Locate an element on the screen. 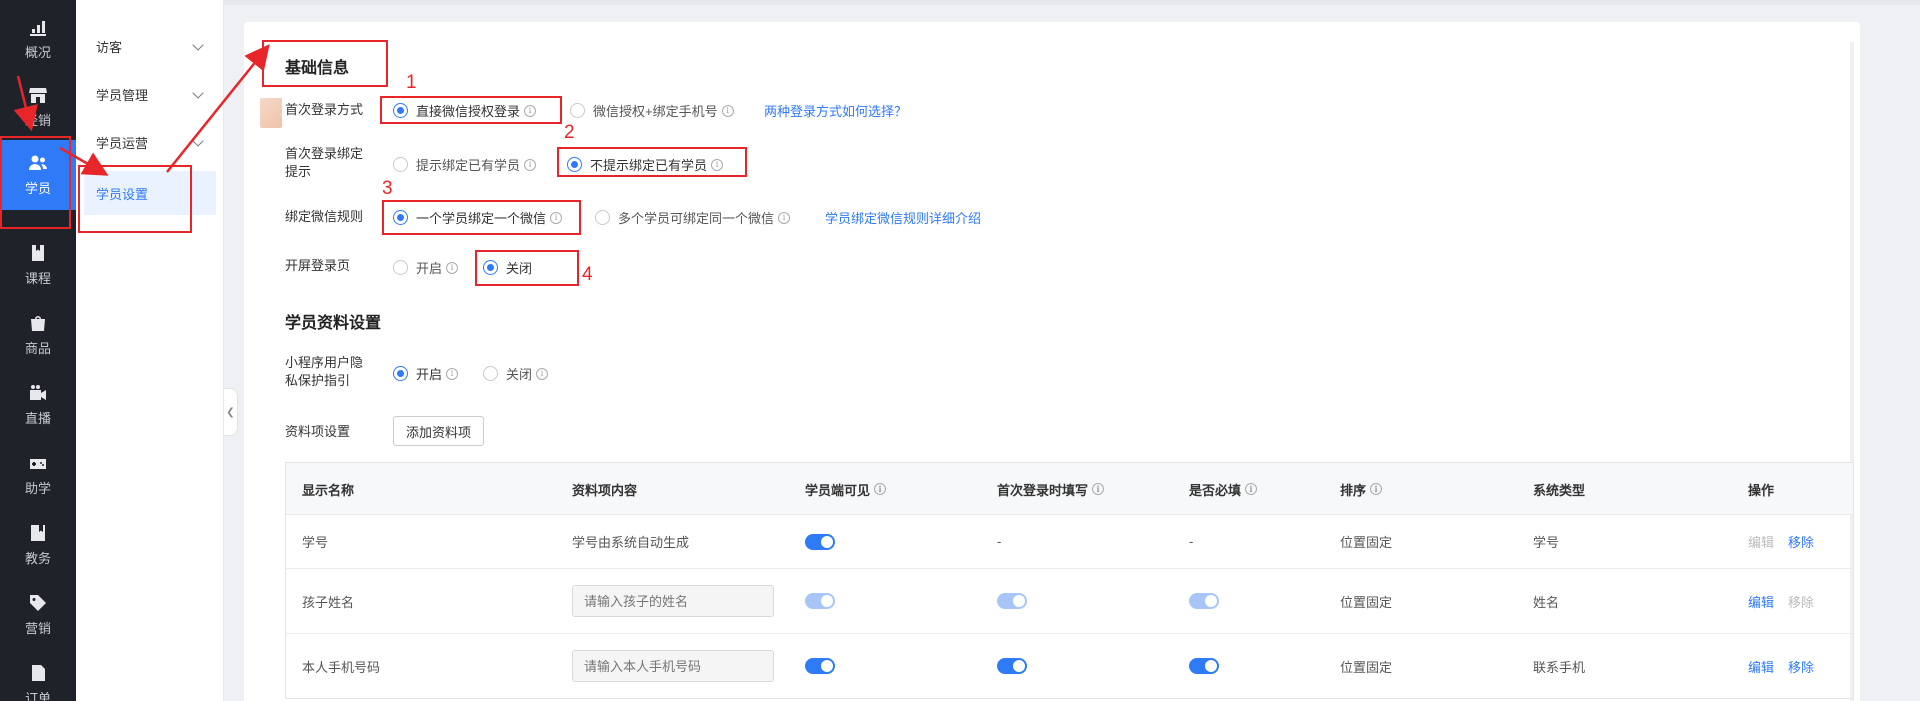  cell-content is located at coordinates (673, 601).